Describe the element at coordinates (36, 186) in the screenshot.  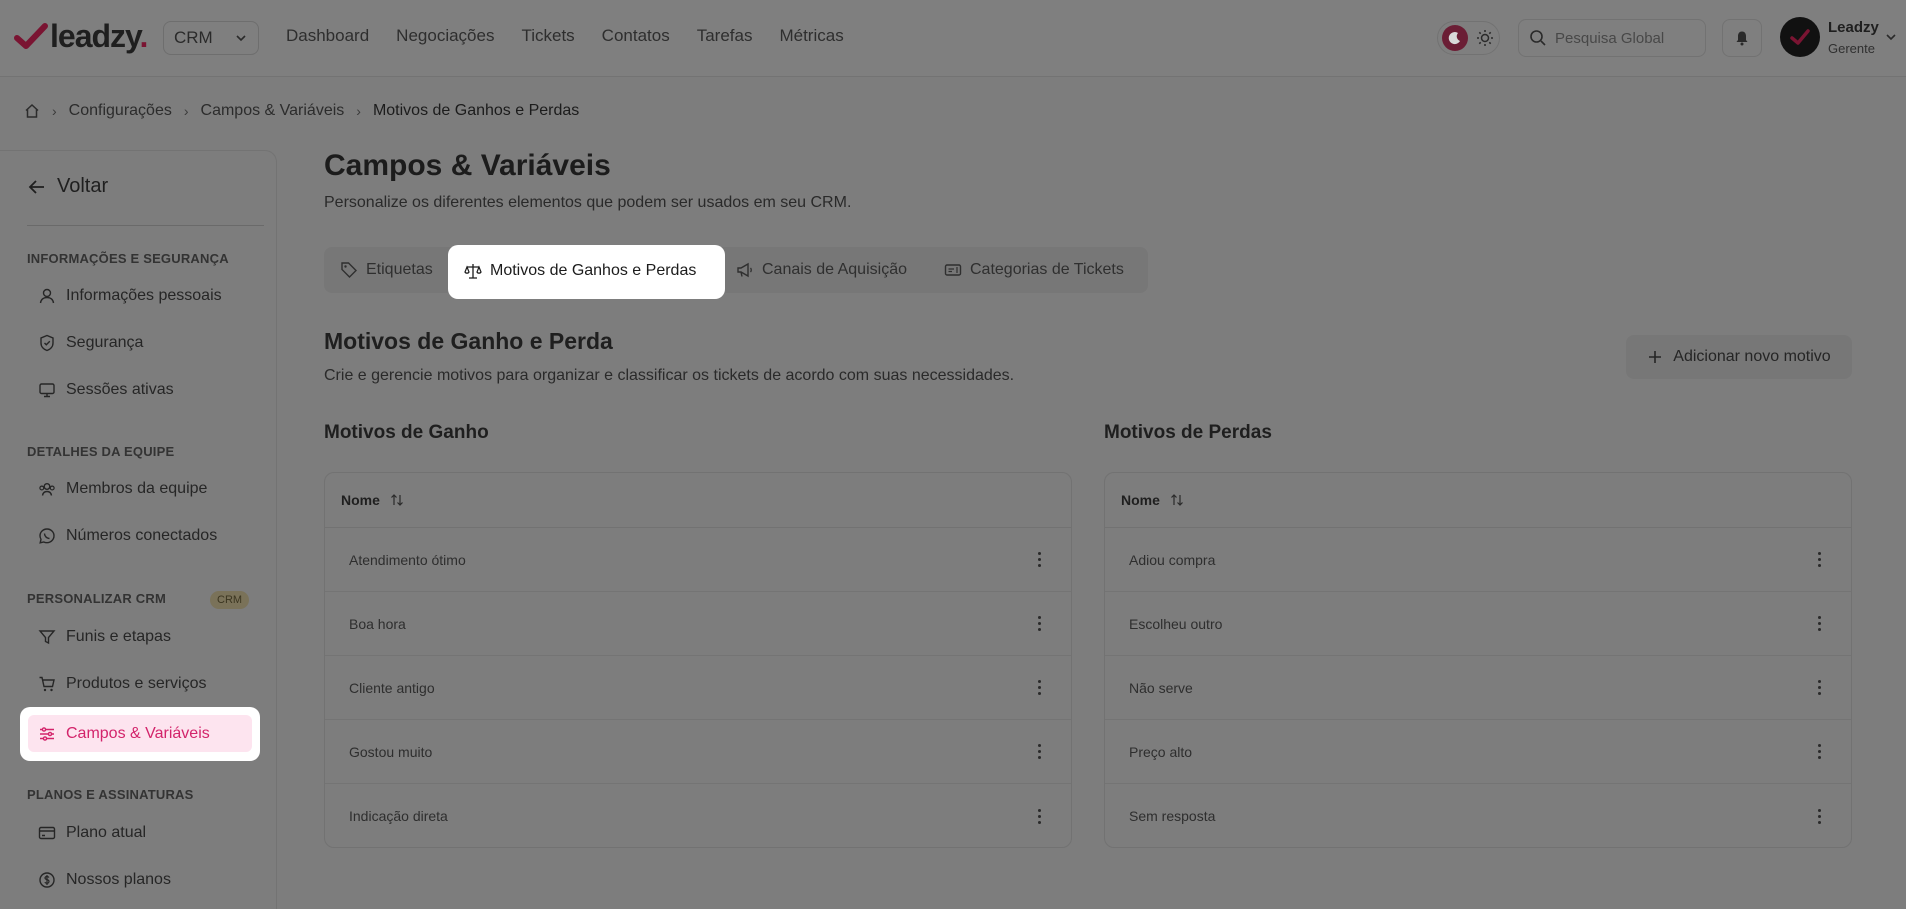
I see `arrow-left-icon` at that location.